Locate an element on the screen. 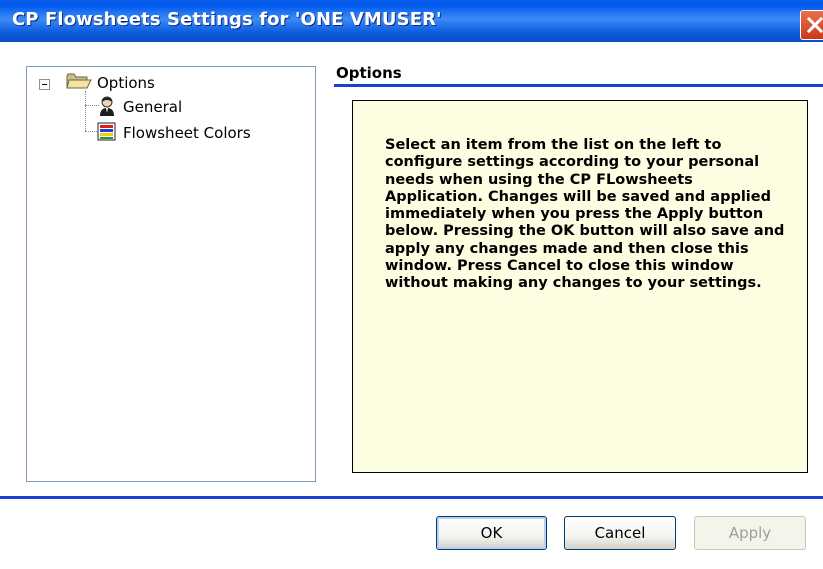 The image size is (823, 569). tree-item-general: General is located at coordinates (187, 106).